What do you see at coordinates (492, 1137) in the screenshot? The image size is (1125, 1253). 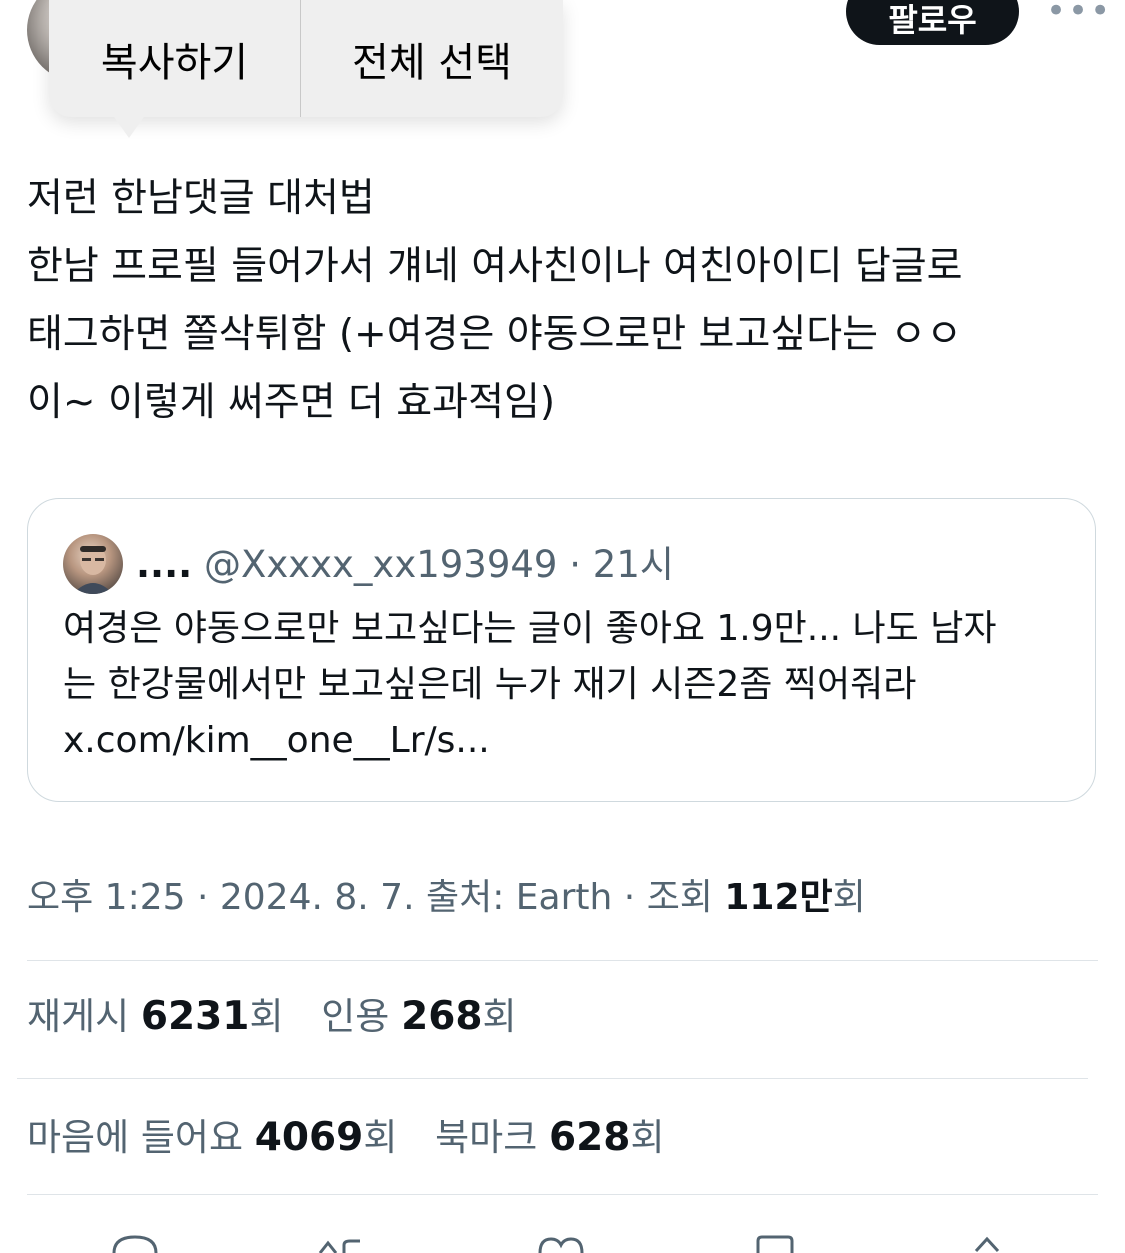 I see `bookmarks-label: 북마크` at bounding box center [492, 1137].